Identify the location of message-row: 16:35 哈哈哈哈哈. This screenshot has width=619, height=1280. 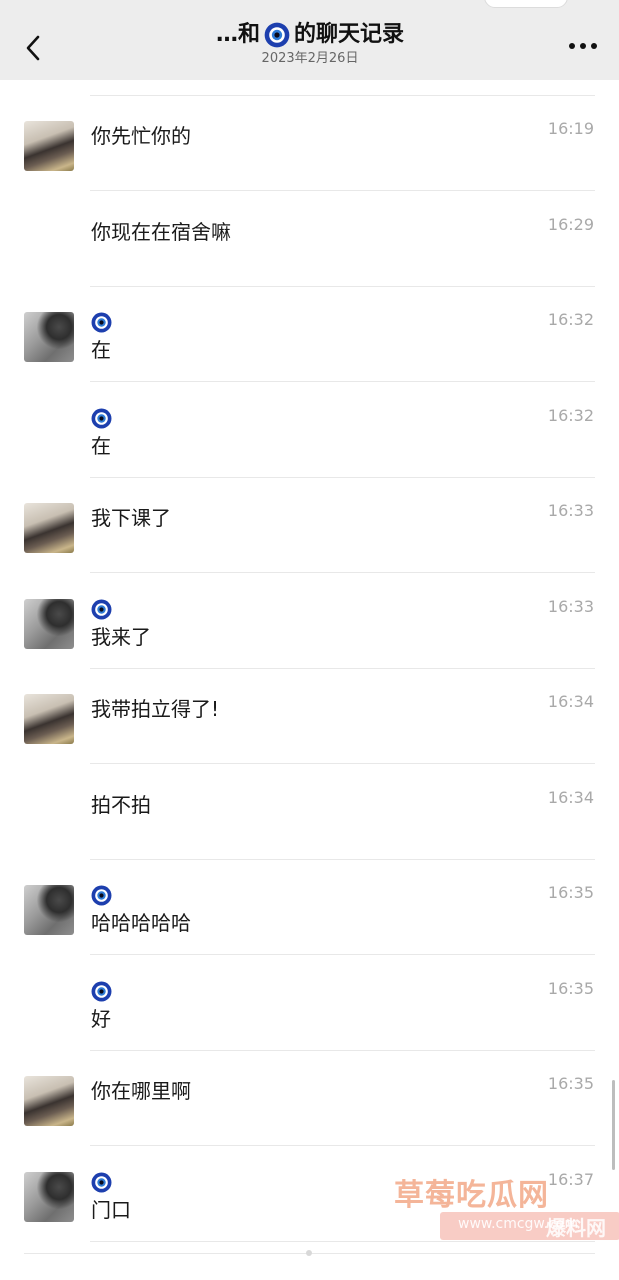
(309, 907).